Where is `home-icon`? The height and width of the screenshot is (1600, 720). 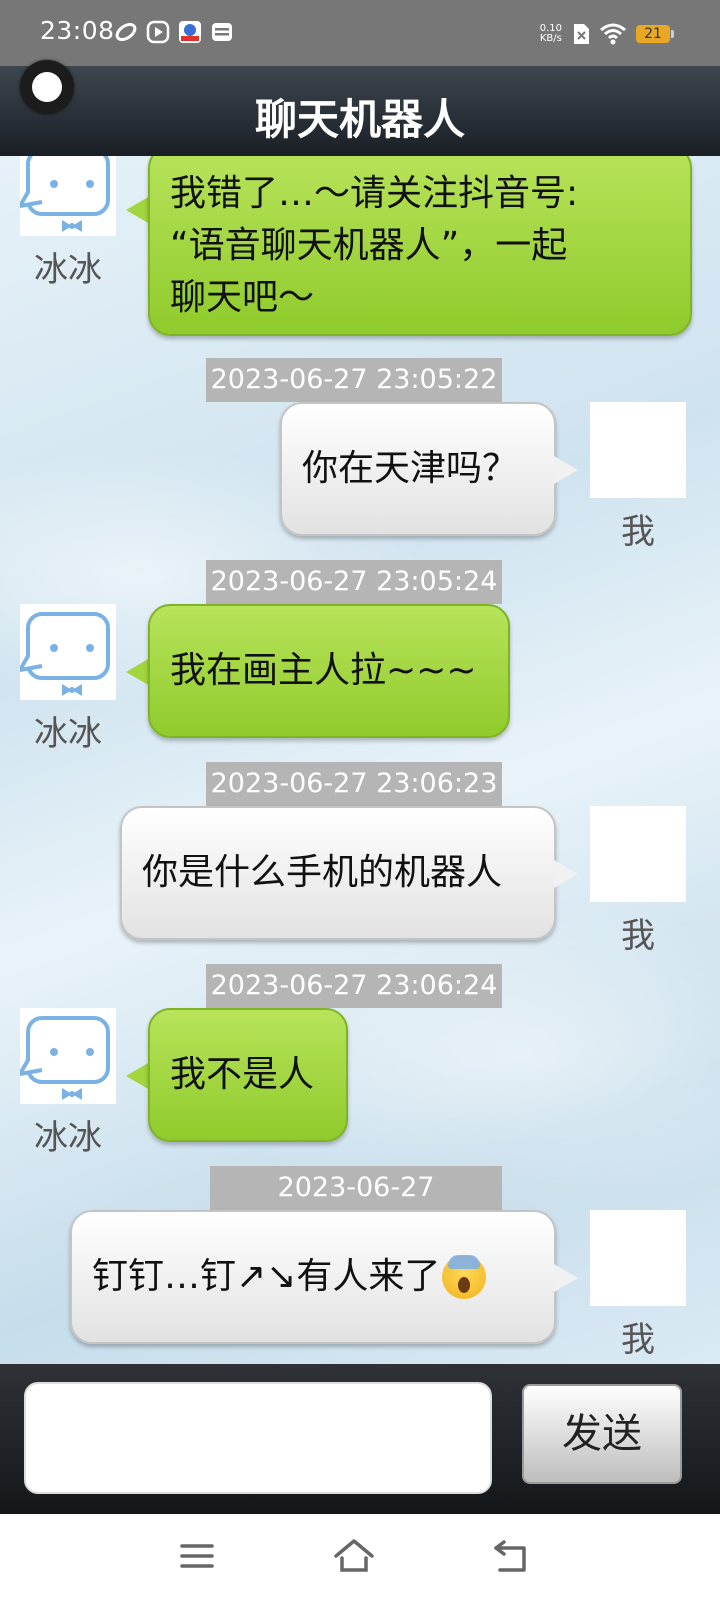
home-icon is located at coordinates (354, 1556).